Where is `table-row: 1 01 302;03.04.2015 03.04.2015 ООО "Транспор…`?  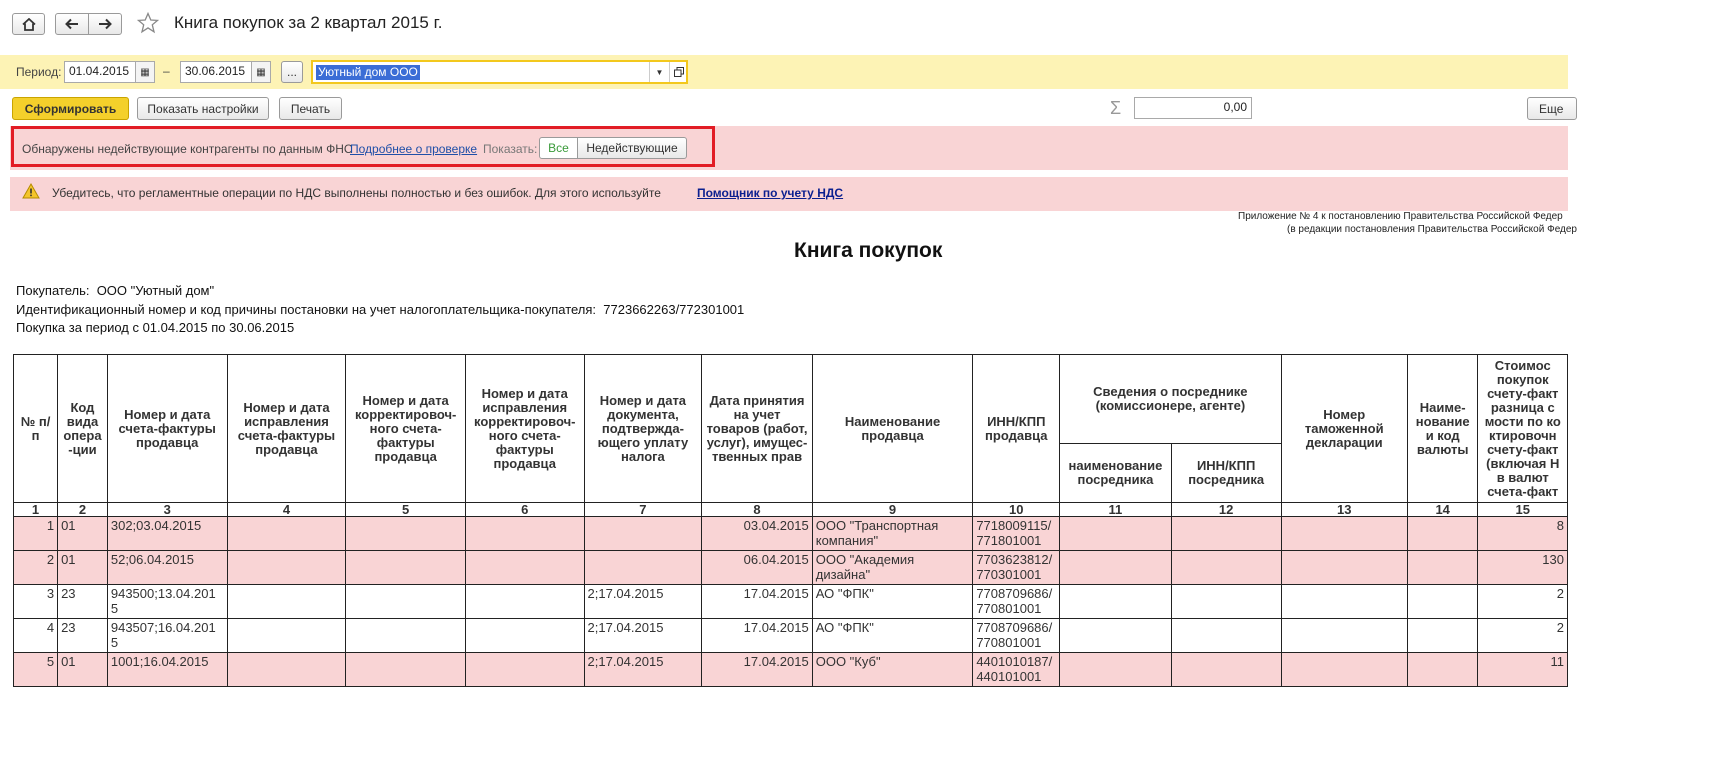 table-row: 1 01 302;03.04.2015 03.04.2015 ООО "Транспор… is located at coordinates (790, 533).